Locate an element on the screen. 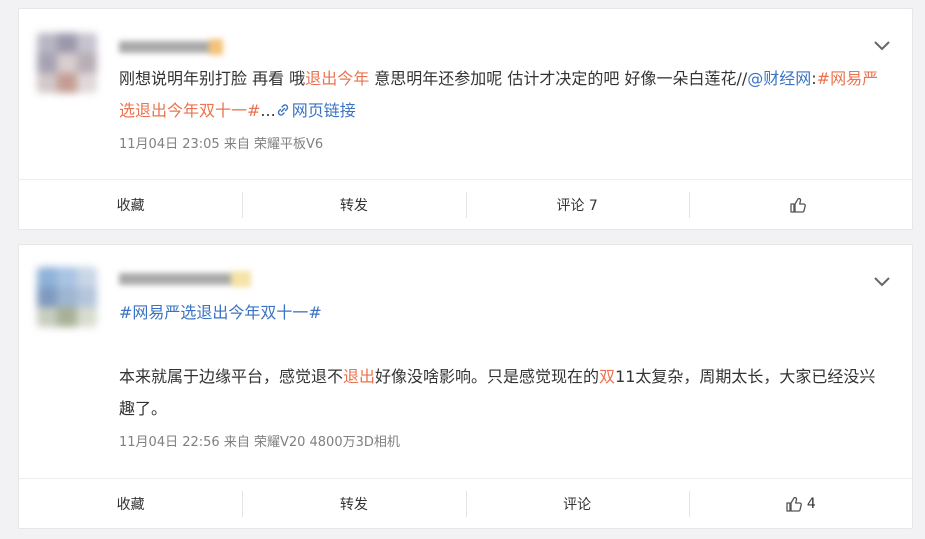 This screenshot has width=925, height=539. like-button: 4 is located at coordinates (800, 503).